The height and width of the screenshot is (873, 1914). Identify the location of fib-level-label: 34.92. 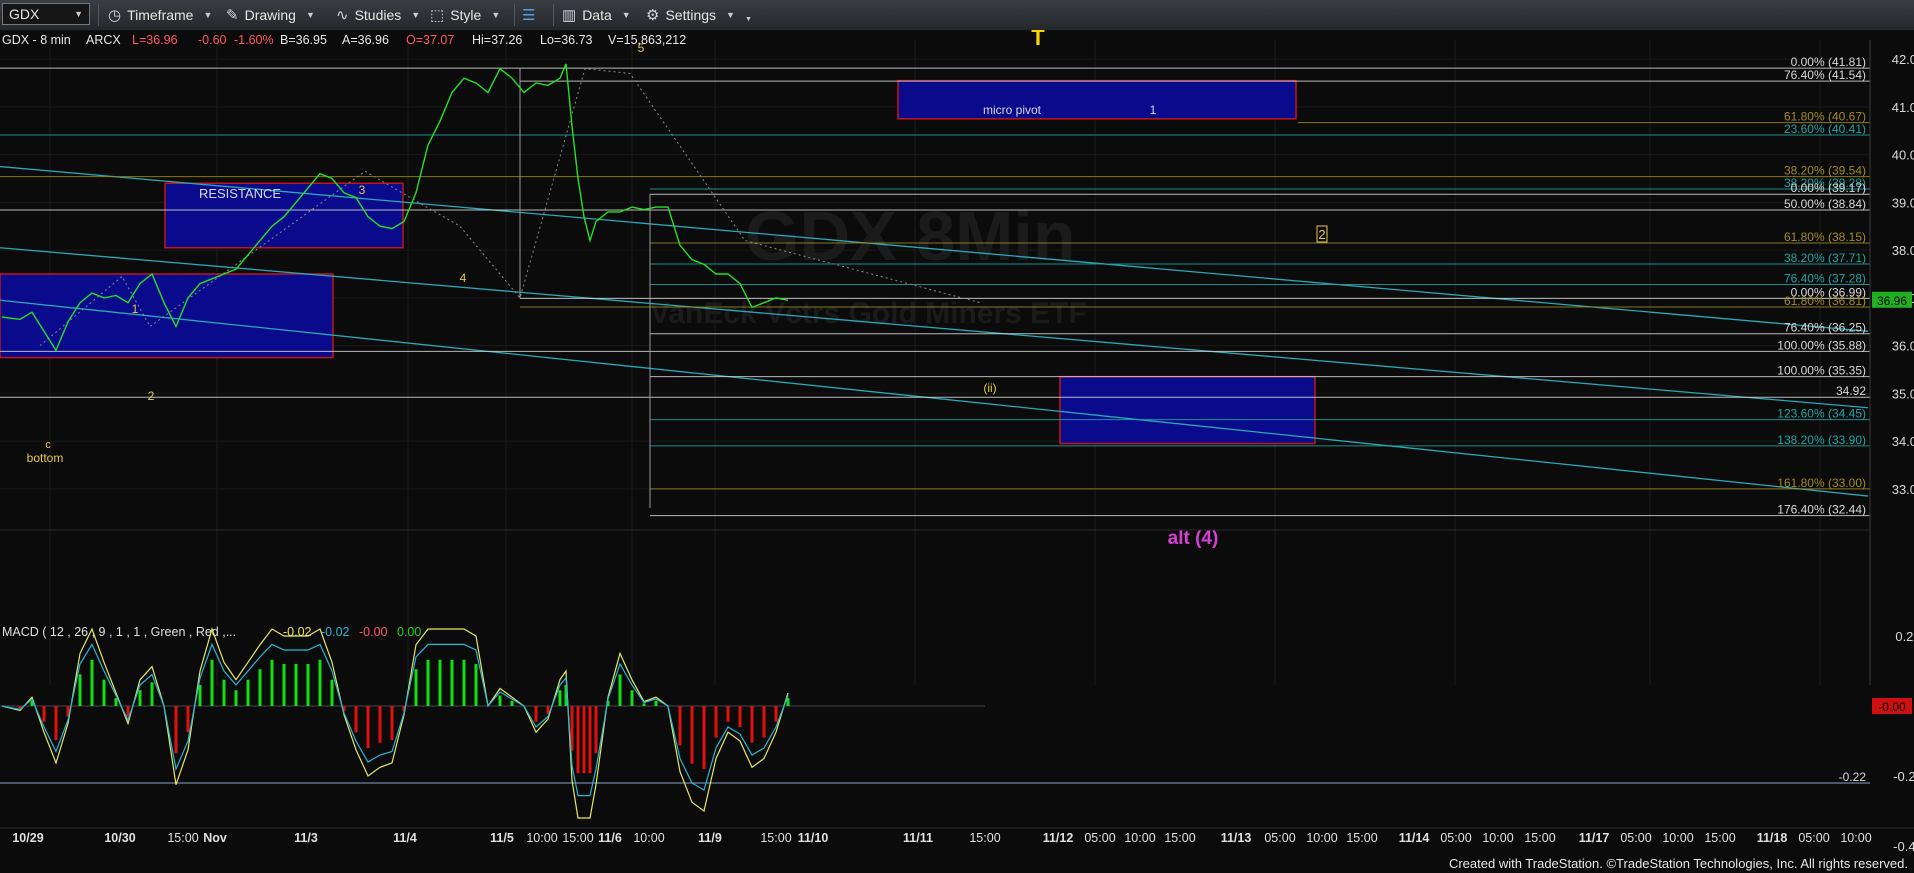
(1851, 391).